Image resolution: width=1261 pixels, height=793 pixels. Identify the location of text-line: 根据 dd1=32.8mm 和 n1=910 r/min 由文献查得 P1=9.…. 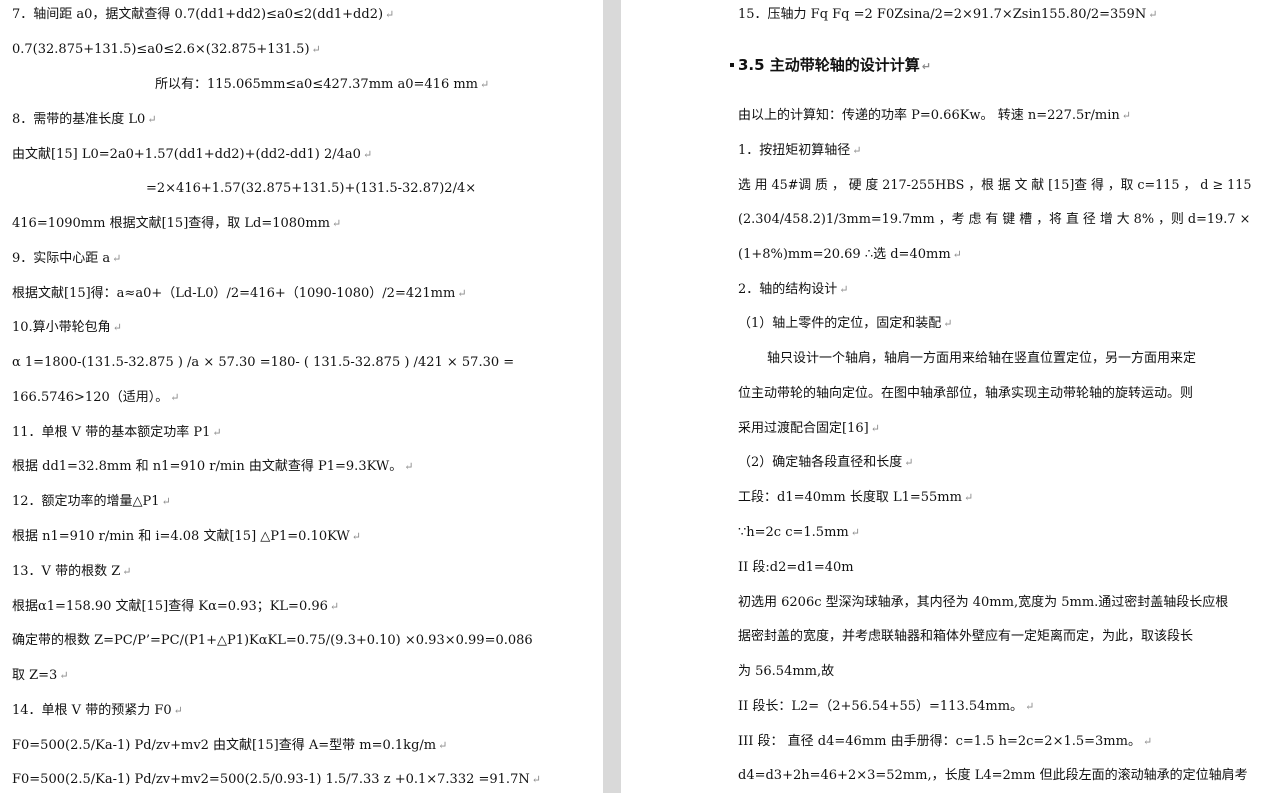
(213, 466).